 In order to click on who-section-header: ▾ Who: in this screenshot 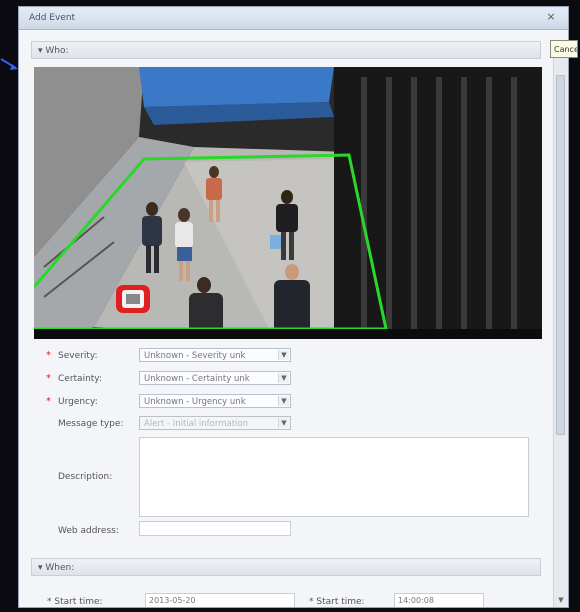, I will do `click(286, 50)`.